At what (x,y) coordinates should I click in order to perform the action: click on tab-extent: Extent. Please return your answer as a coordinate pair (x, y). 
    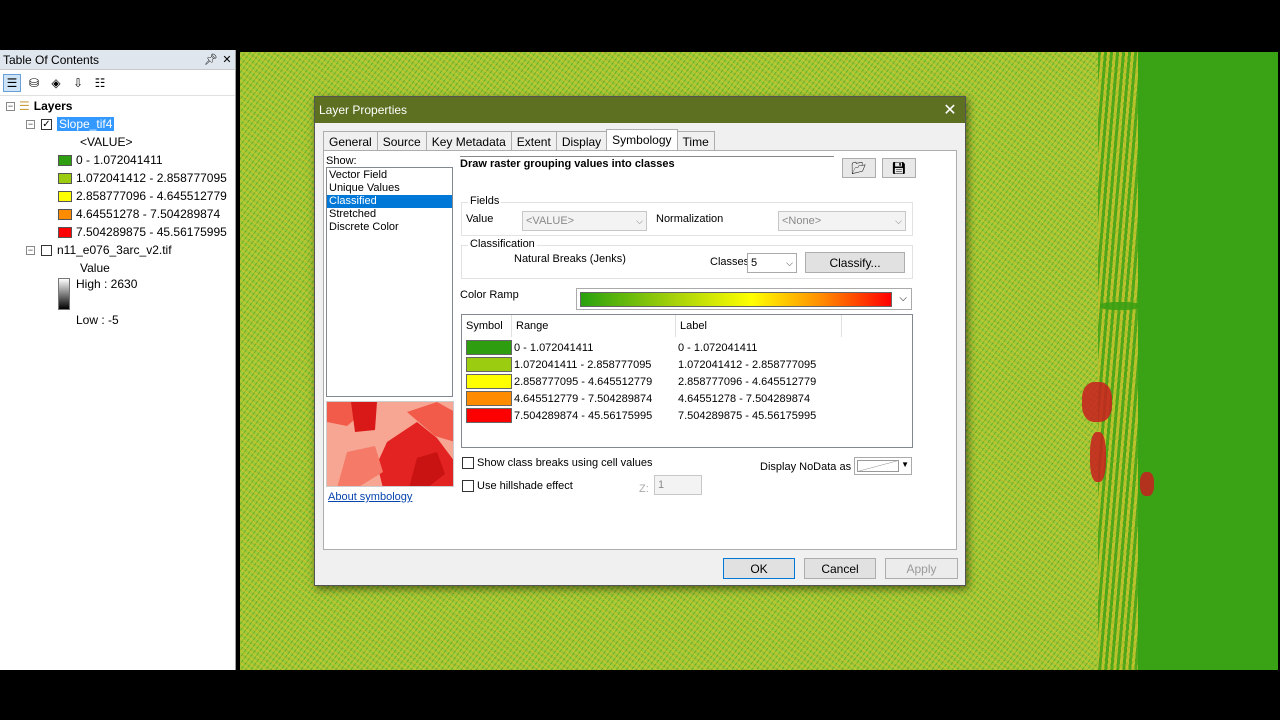
    Looking at the image, I should click on (533, 140).